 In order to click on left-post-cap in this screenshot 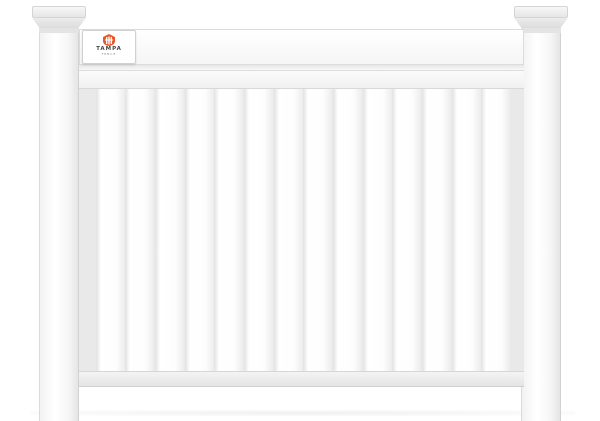, I will do `click(59, 12)`.